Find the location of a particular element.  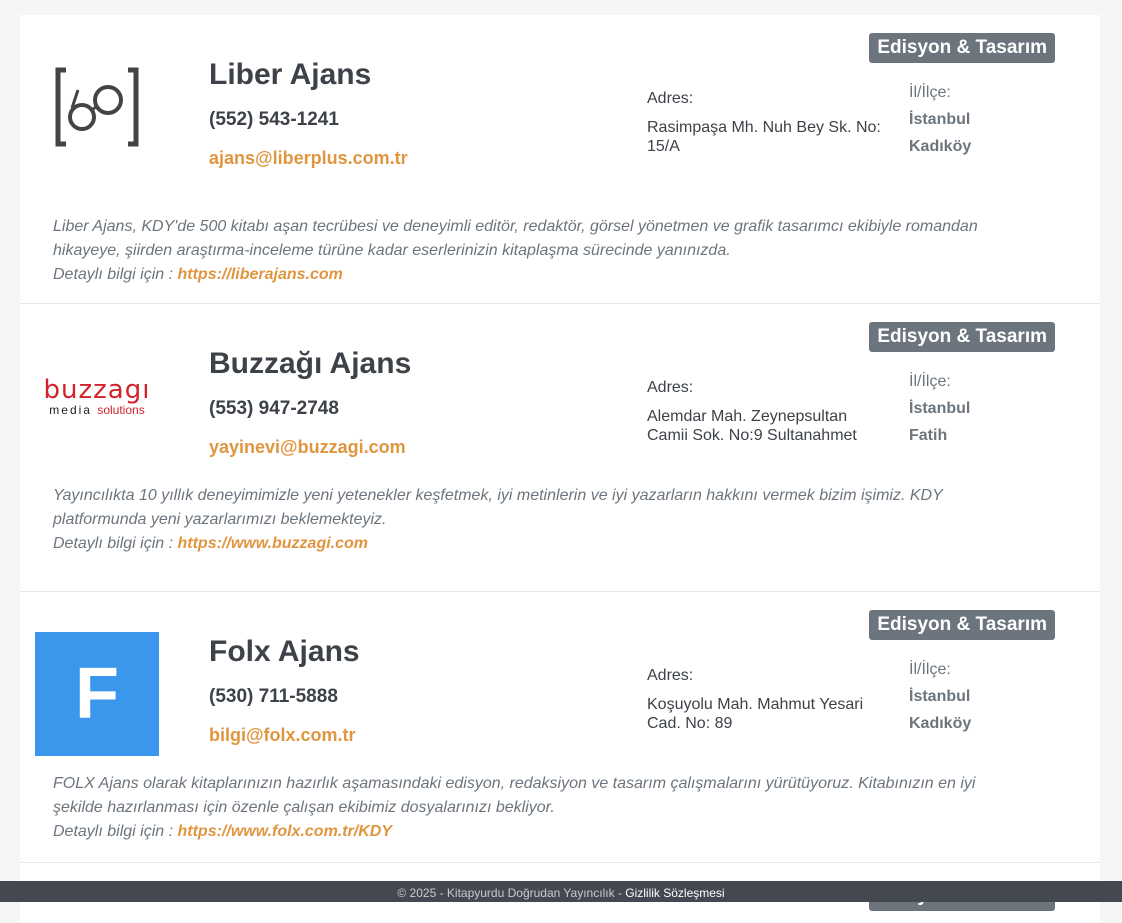

agency-email-link: bilgi@folx.com.tr is located at coordinates (282, 735).